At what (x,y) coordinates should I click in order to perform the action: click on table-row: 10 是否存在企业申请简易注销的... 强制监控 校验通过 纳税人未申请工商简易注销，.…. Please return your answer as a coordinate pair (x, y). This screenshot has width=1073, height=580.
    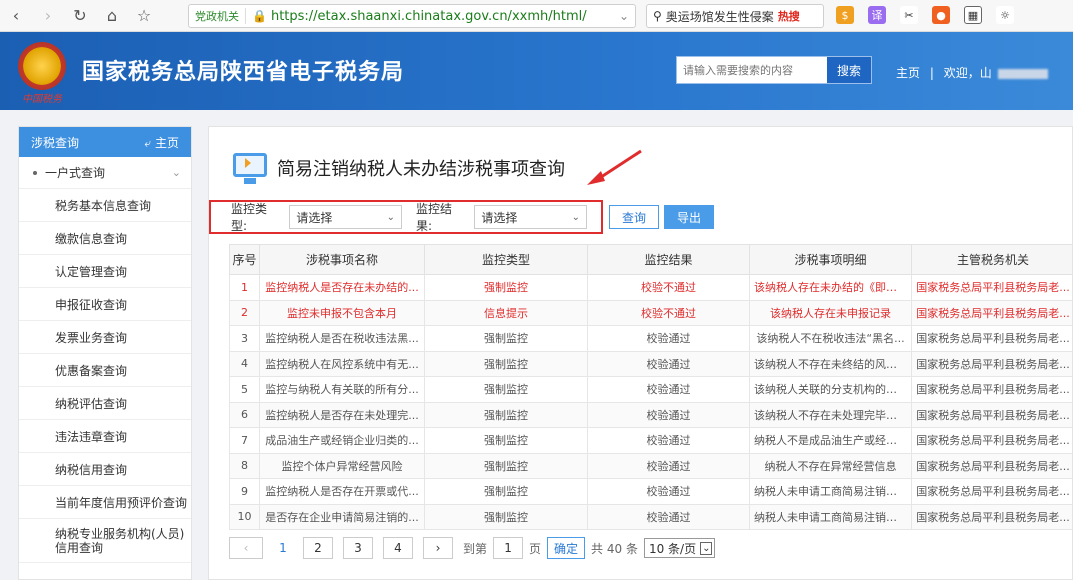
    Looking at the image, I should click on (650, 516).